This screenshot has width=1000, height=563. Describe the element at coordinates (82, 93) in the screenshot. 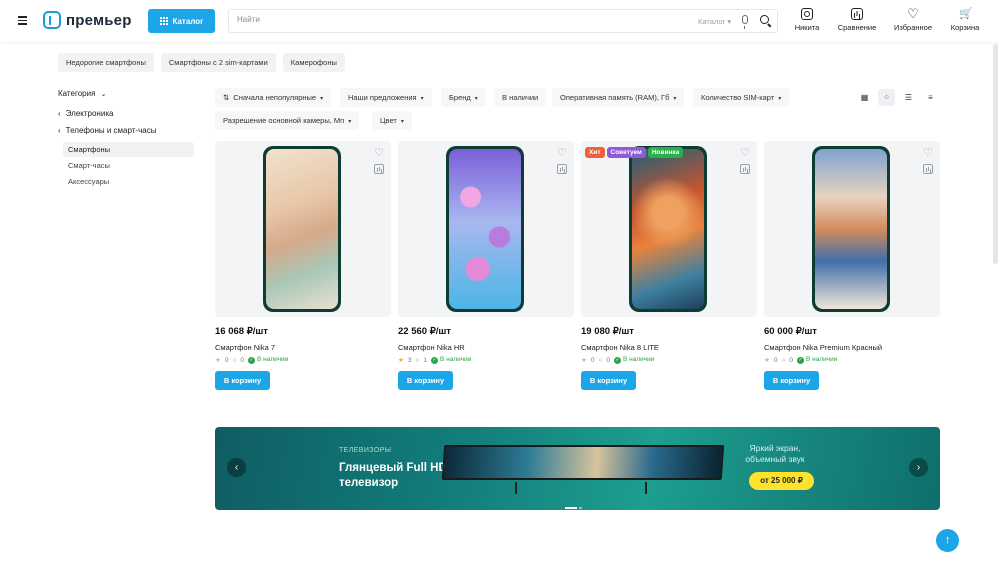

I see `category-toggle: Категория ⌄` at that location.